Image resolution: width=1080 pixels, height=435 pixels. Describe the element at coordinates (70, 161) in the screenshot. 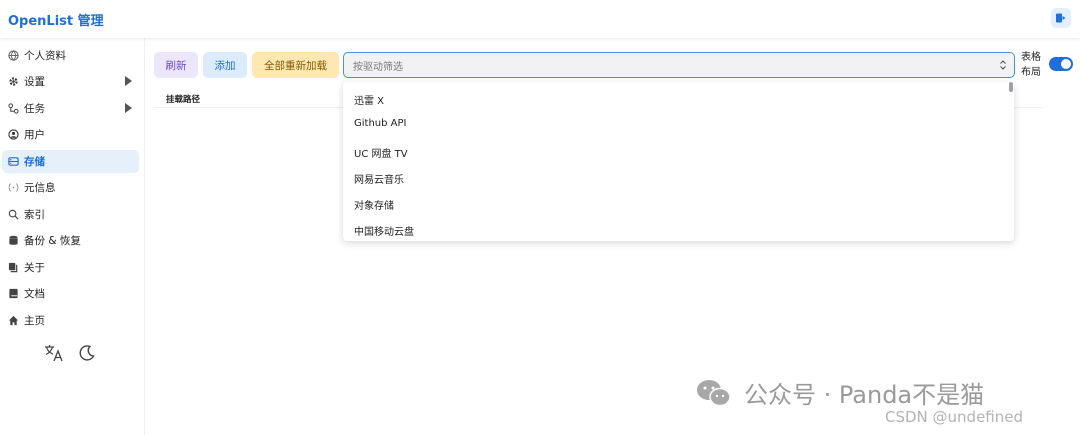

I see `sidebar-item-storage: 存储` at that location.